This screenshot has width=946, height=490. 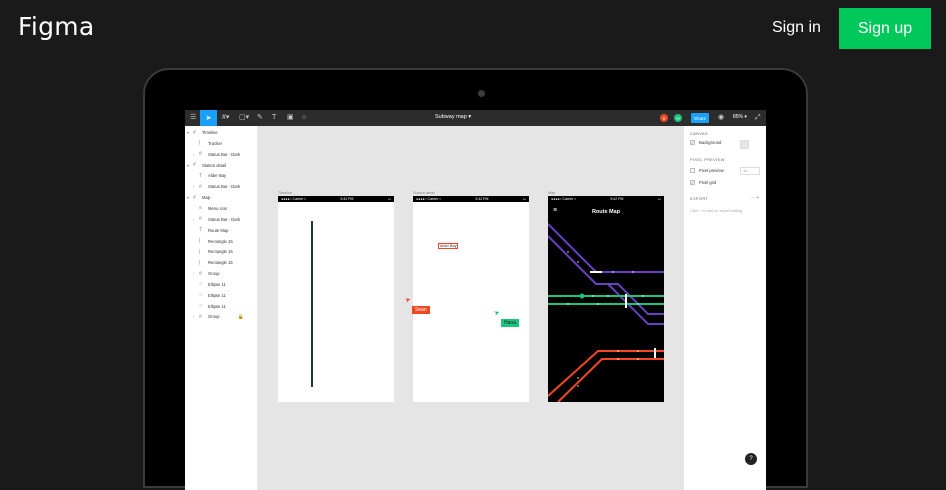 I want to click on share-button: Share, so click(x=700, y=118).